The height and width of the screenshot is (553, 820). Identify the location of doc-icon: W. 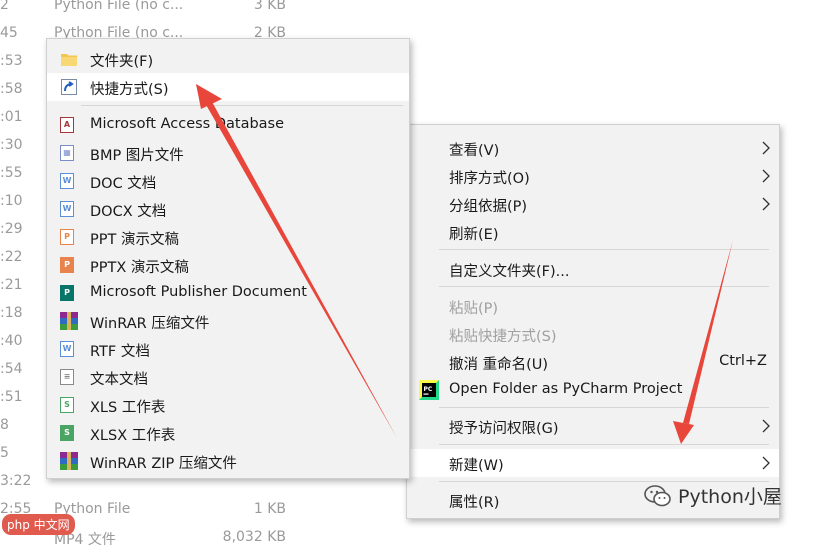
(67, 181).